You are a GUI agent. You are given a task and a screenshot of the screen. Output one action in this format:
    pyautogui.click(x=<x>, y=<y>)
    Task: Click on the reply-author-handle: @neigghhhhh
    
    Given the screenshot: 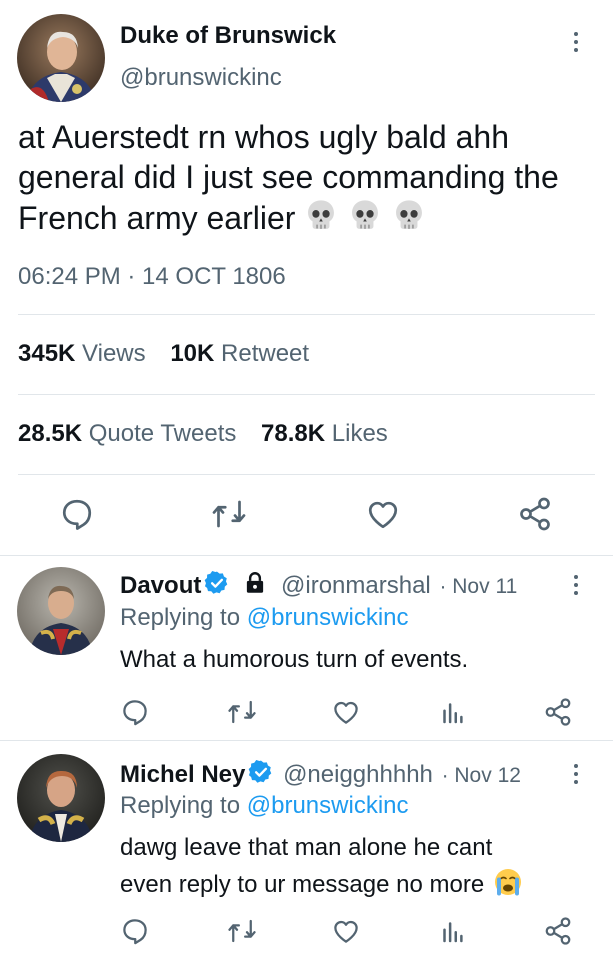 What is the action you would take?
    pyautogui.click(x=358, y=774)
    